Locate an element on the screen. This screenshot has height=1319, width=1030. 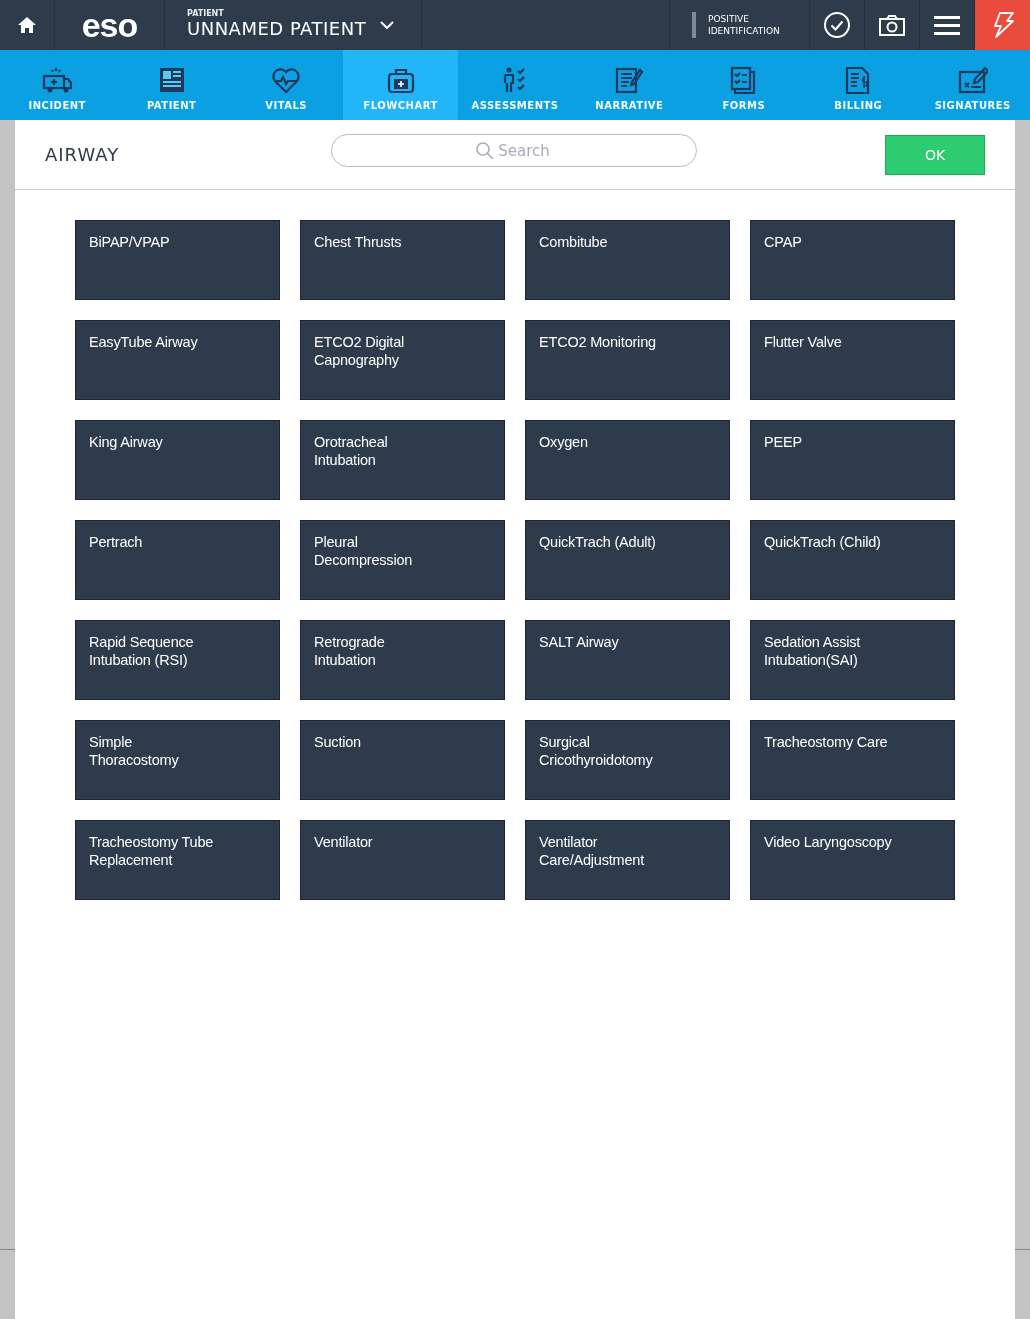
procedure-tile: Chest Thrusts is located at coordinates (402, 260).